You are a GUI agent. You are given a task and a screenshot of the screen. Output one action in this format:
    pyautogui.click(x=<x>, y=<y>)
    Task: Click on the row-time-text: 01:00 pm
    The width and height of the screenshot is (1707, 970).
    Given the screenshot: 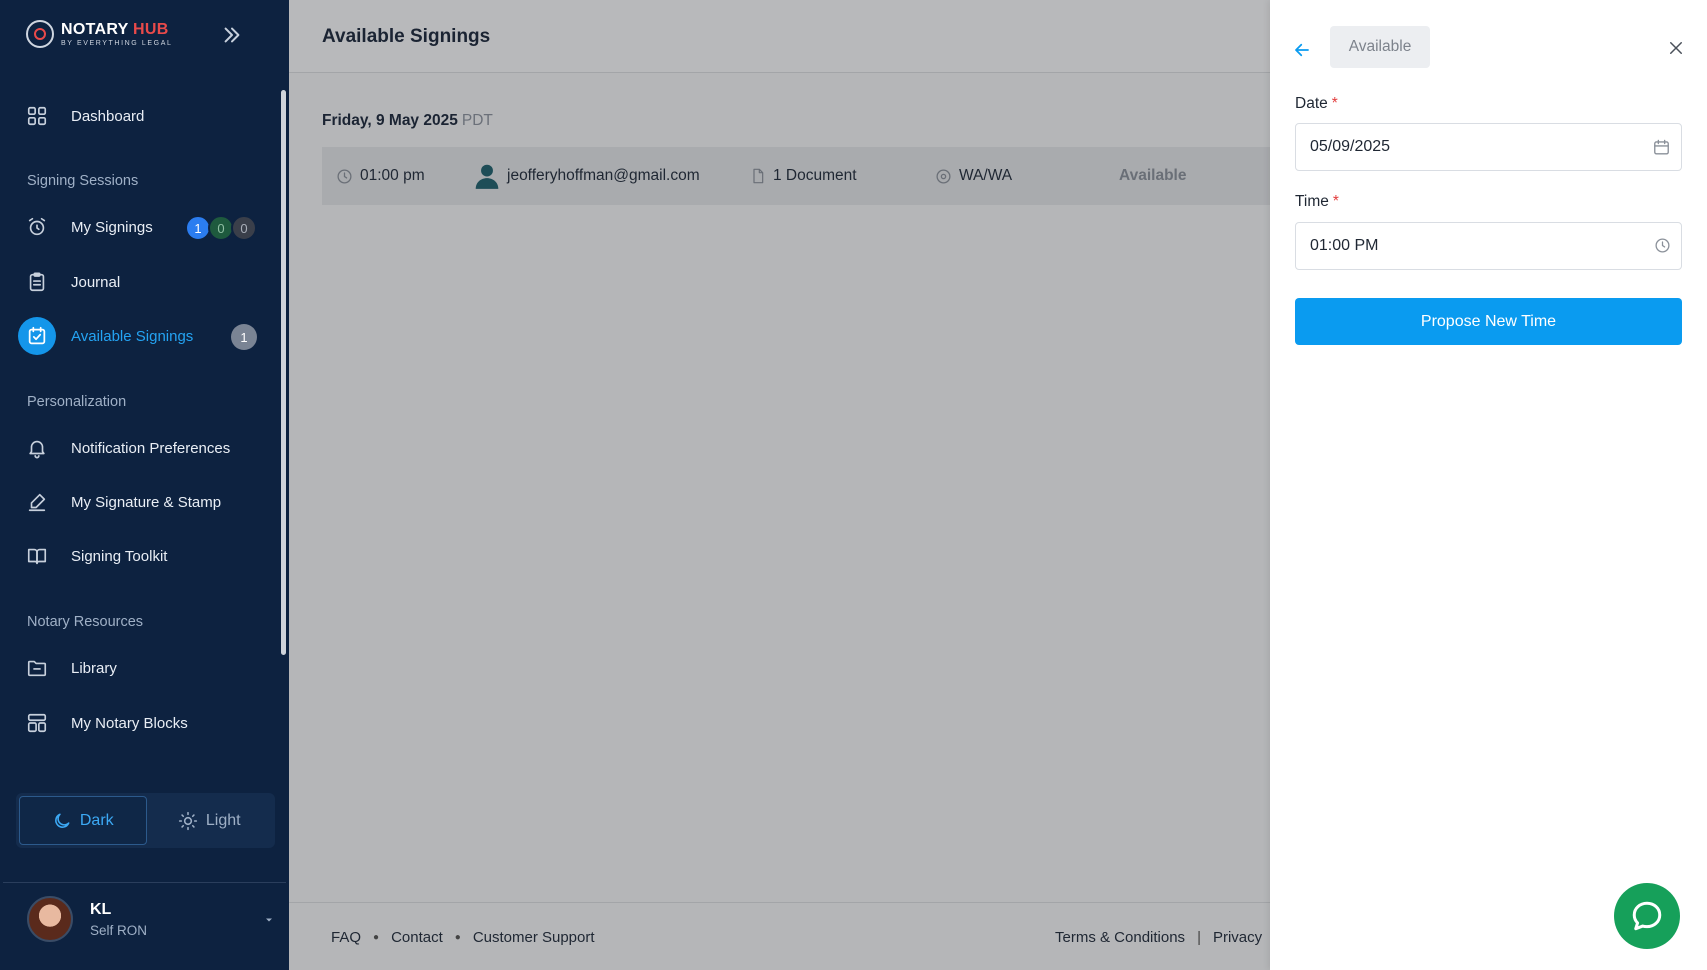 What is the action you would take?
    pyautogui.click(x=392, y=175)
    